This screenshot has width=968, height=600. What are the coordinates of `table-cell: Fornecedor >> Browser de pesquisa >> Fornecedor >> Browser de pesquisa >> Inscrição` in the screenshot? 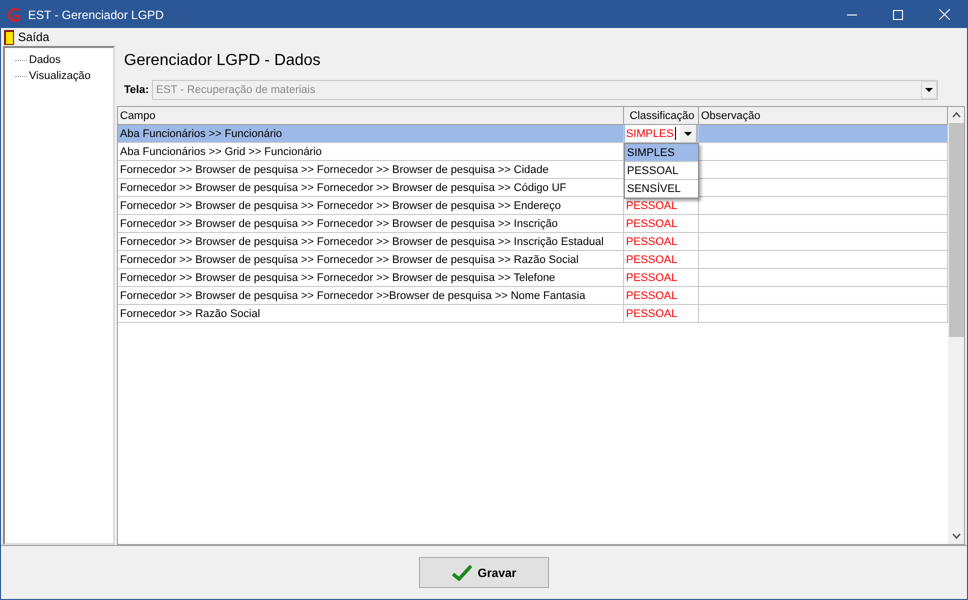 It's located at (371, 224).